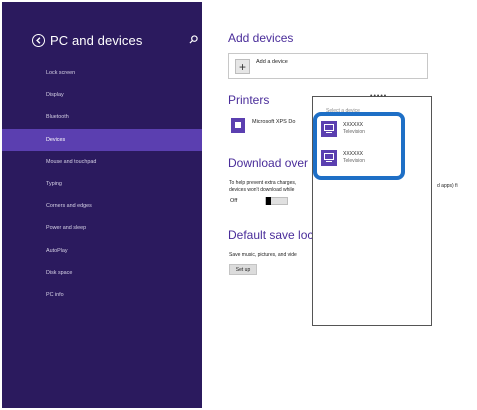 The image size is (477, 410). I want to click on sidebar-item-power-and-sleep: Power and sleep, so click(102, 228).